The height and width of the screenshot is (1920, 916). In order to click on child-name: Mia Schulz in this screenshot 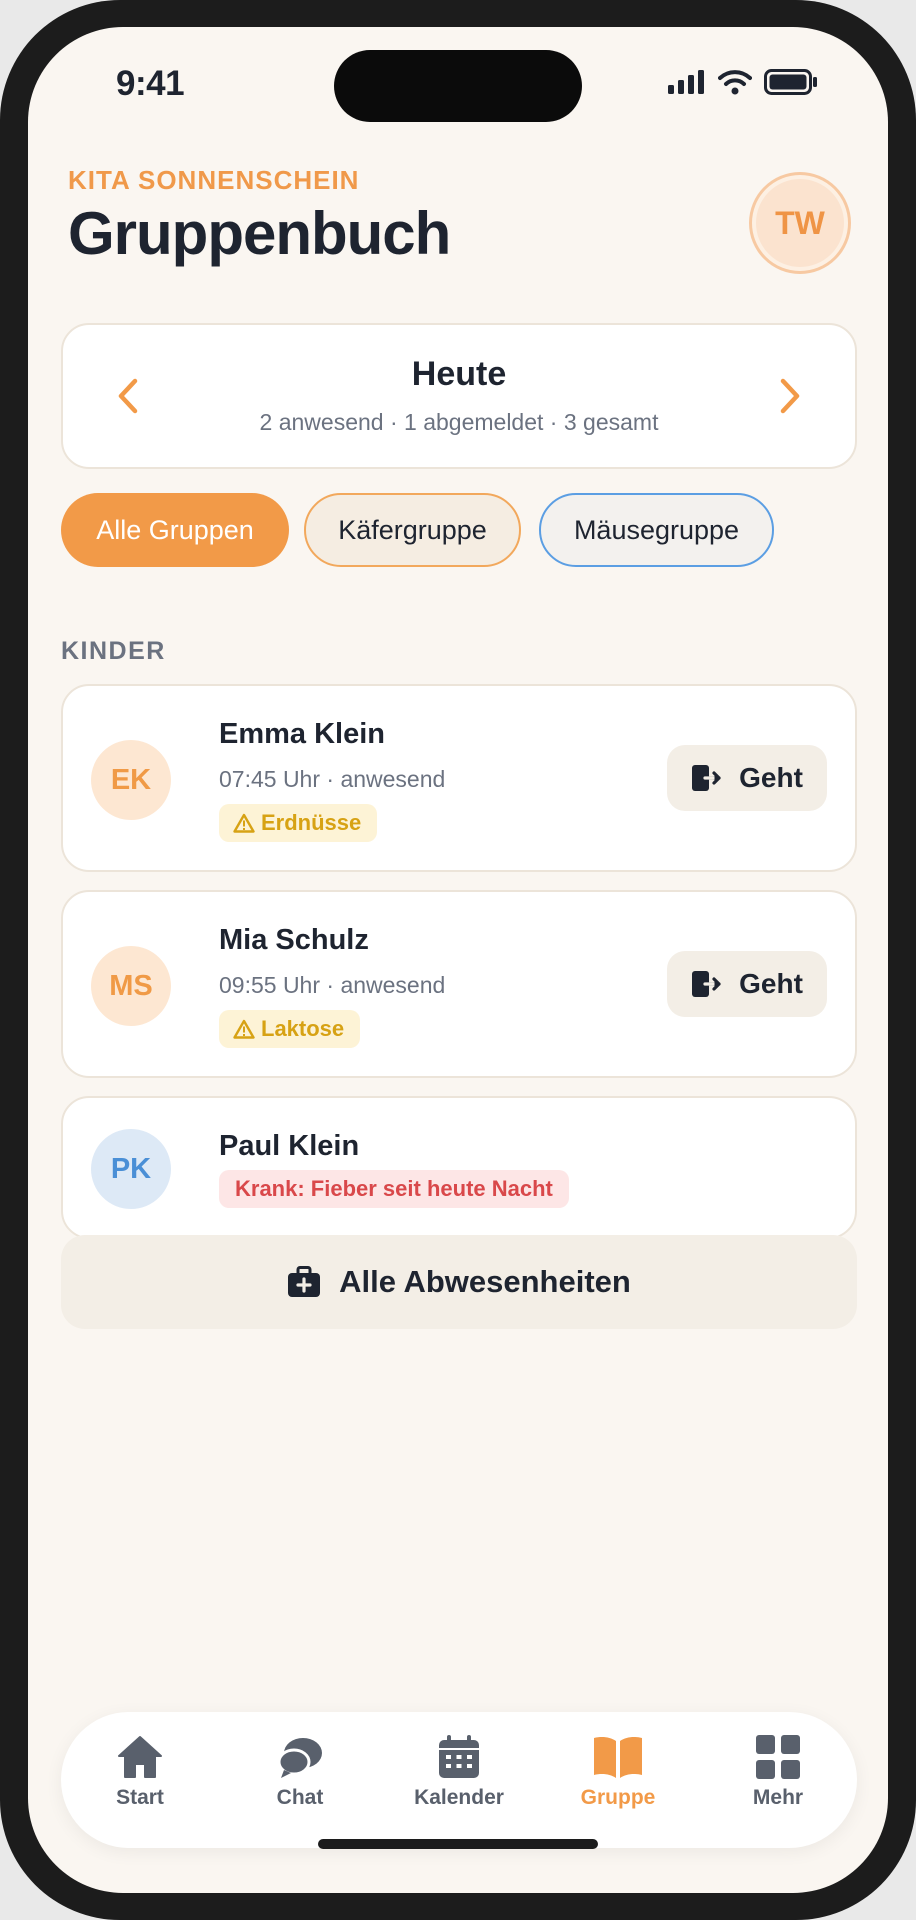, I will do `click(294, 940)`.